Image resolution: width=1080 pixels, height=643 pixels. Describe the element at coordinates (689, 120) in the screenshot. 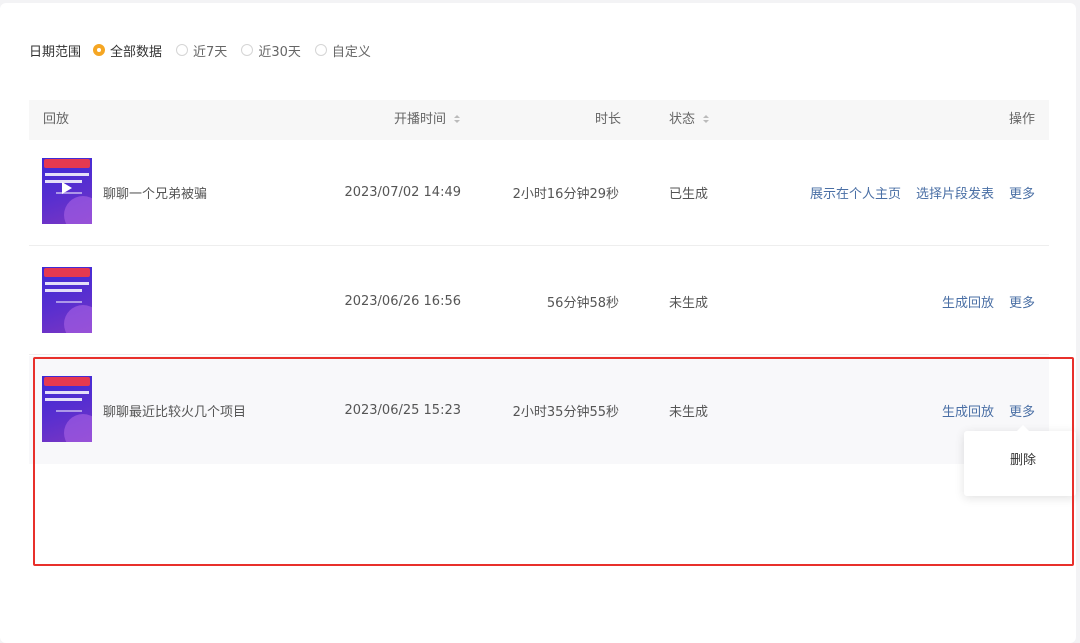

I see `header-status: 状态` at that location.